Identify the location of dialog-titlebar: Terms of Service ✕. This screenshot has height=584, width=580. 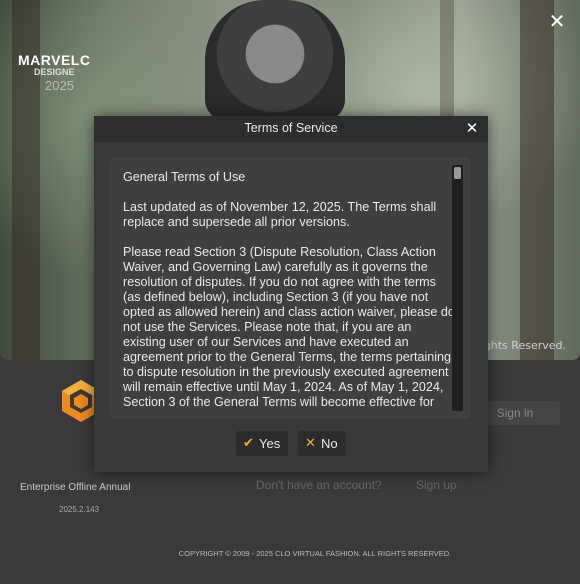
(291, 129).